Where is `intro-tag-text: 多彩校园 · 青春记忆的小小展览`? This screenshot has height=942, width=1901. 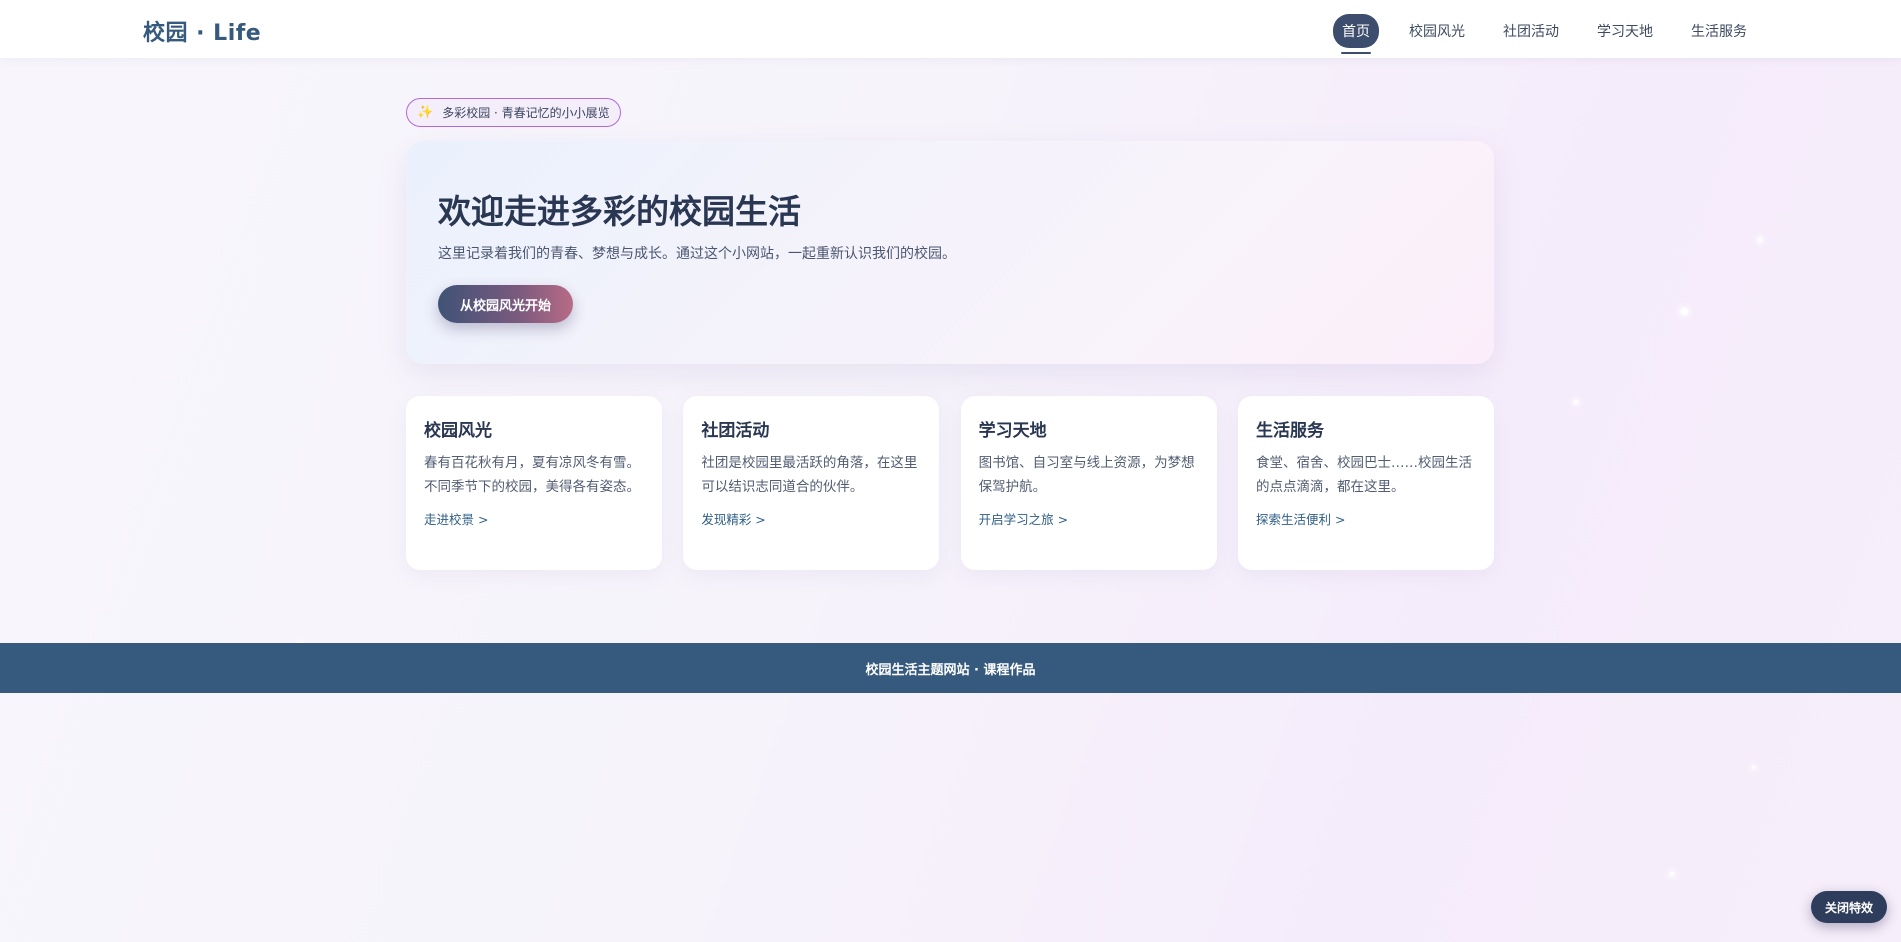 intro-tag-text: 多彩校园 · 青春记忆的小小展览 is located at coordinates (526, 113).